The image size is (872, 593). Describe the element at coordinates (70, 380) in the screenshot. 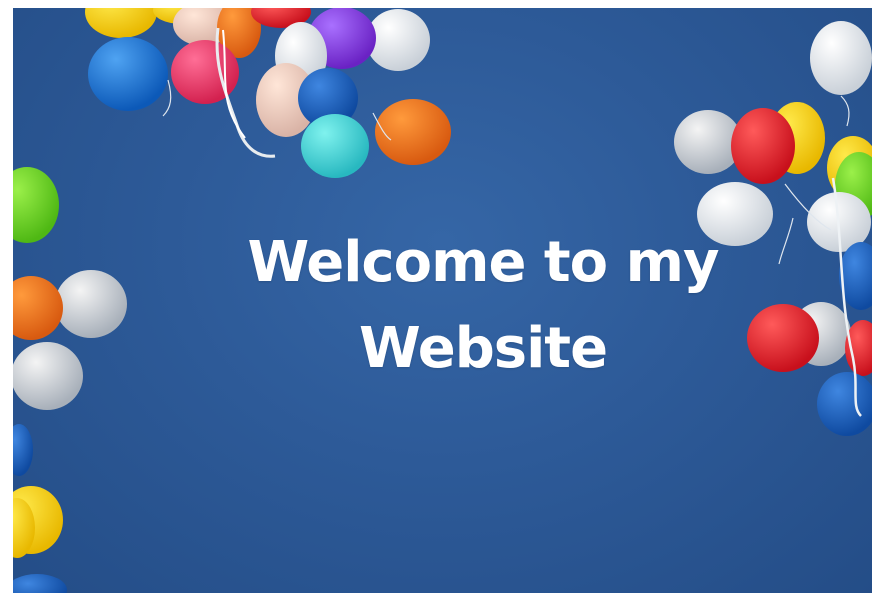

I see `balloon-cluster-left` at that location.